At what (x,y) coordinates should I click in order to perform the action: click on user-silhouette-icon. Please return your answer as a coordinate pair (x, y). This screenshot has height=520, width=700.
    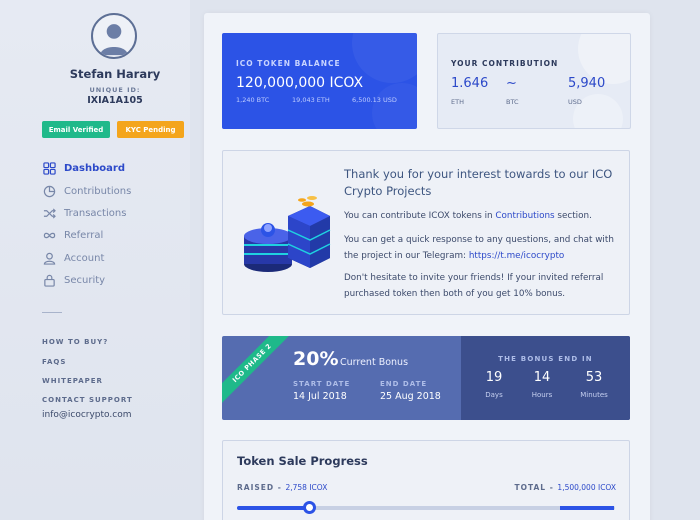
    Looking at the image, I should click on (114, 40).